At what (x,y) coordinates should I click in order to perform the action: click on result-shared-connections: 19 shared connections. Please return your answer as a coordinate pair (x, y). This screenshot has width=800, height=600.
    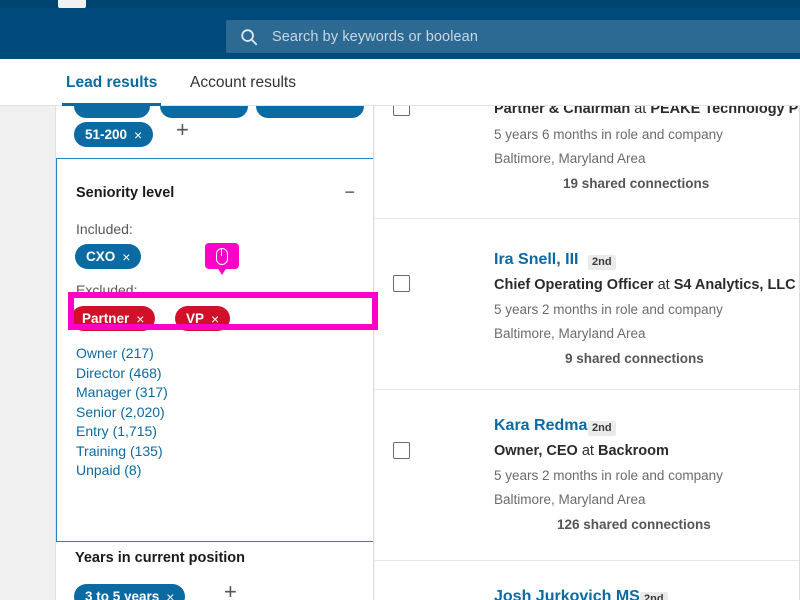
    Looking at the image, I should click on (636, 183).